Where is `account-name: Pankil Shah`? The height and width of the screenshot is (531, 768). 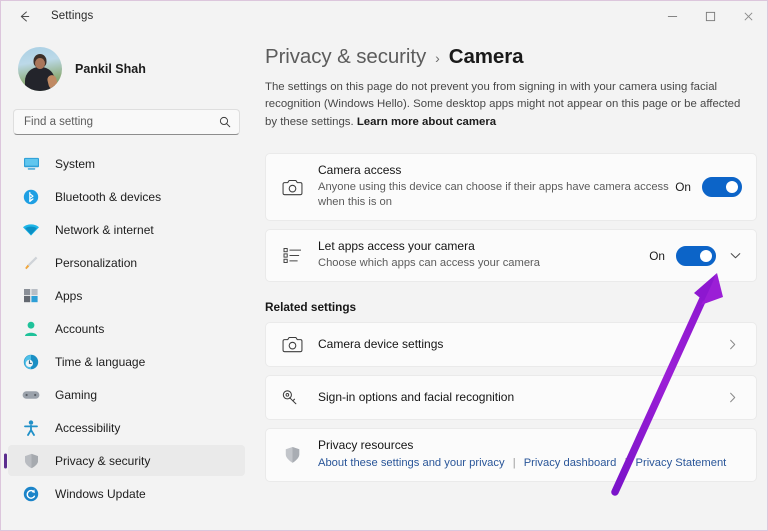 account-name: Pankil Shah is located at coordinates (110, 69).